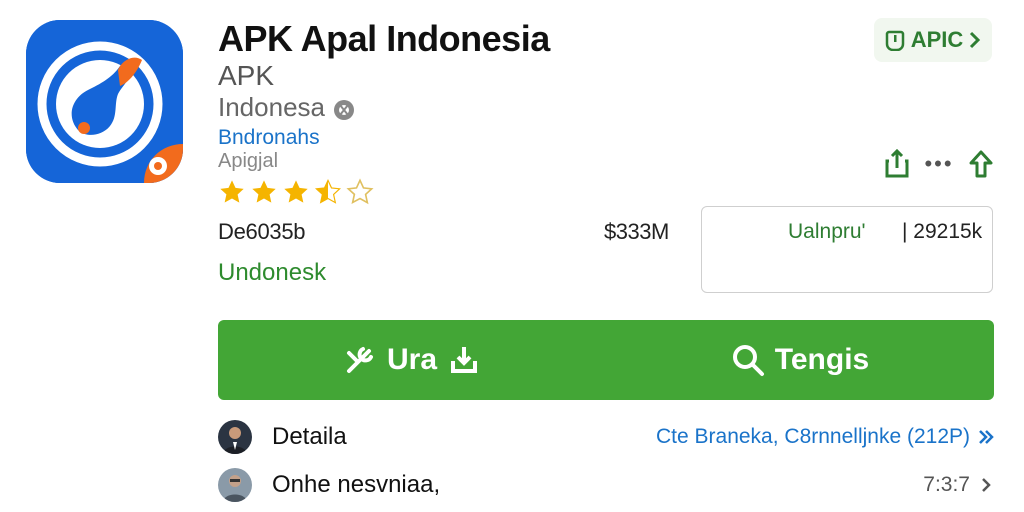  I want to click on download-label: Ualnpru', so click(827, 231).